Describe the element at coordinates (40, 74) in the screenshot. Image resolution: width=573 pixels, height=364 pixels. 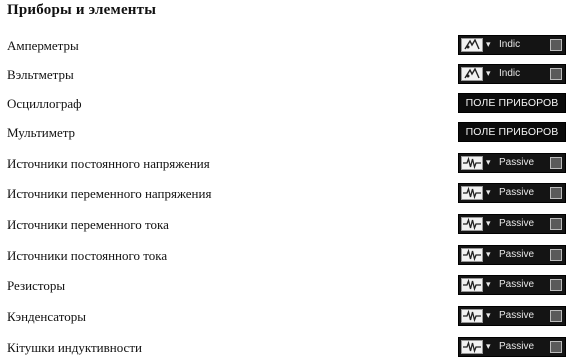
I see `row-label: Вэльтметры` at that location.